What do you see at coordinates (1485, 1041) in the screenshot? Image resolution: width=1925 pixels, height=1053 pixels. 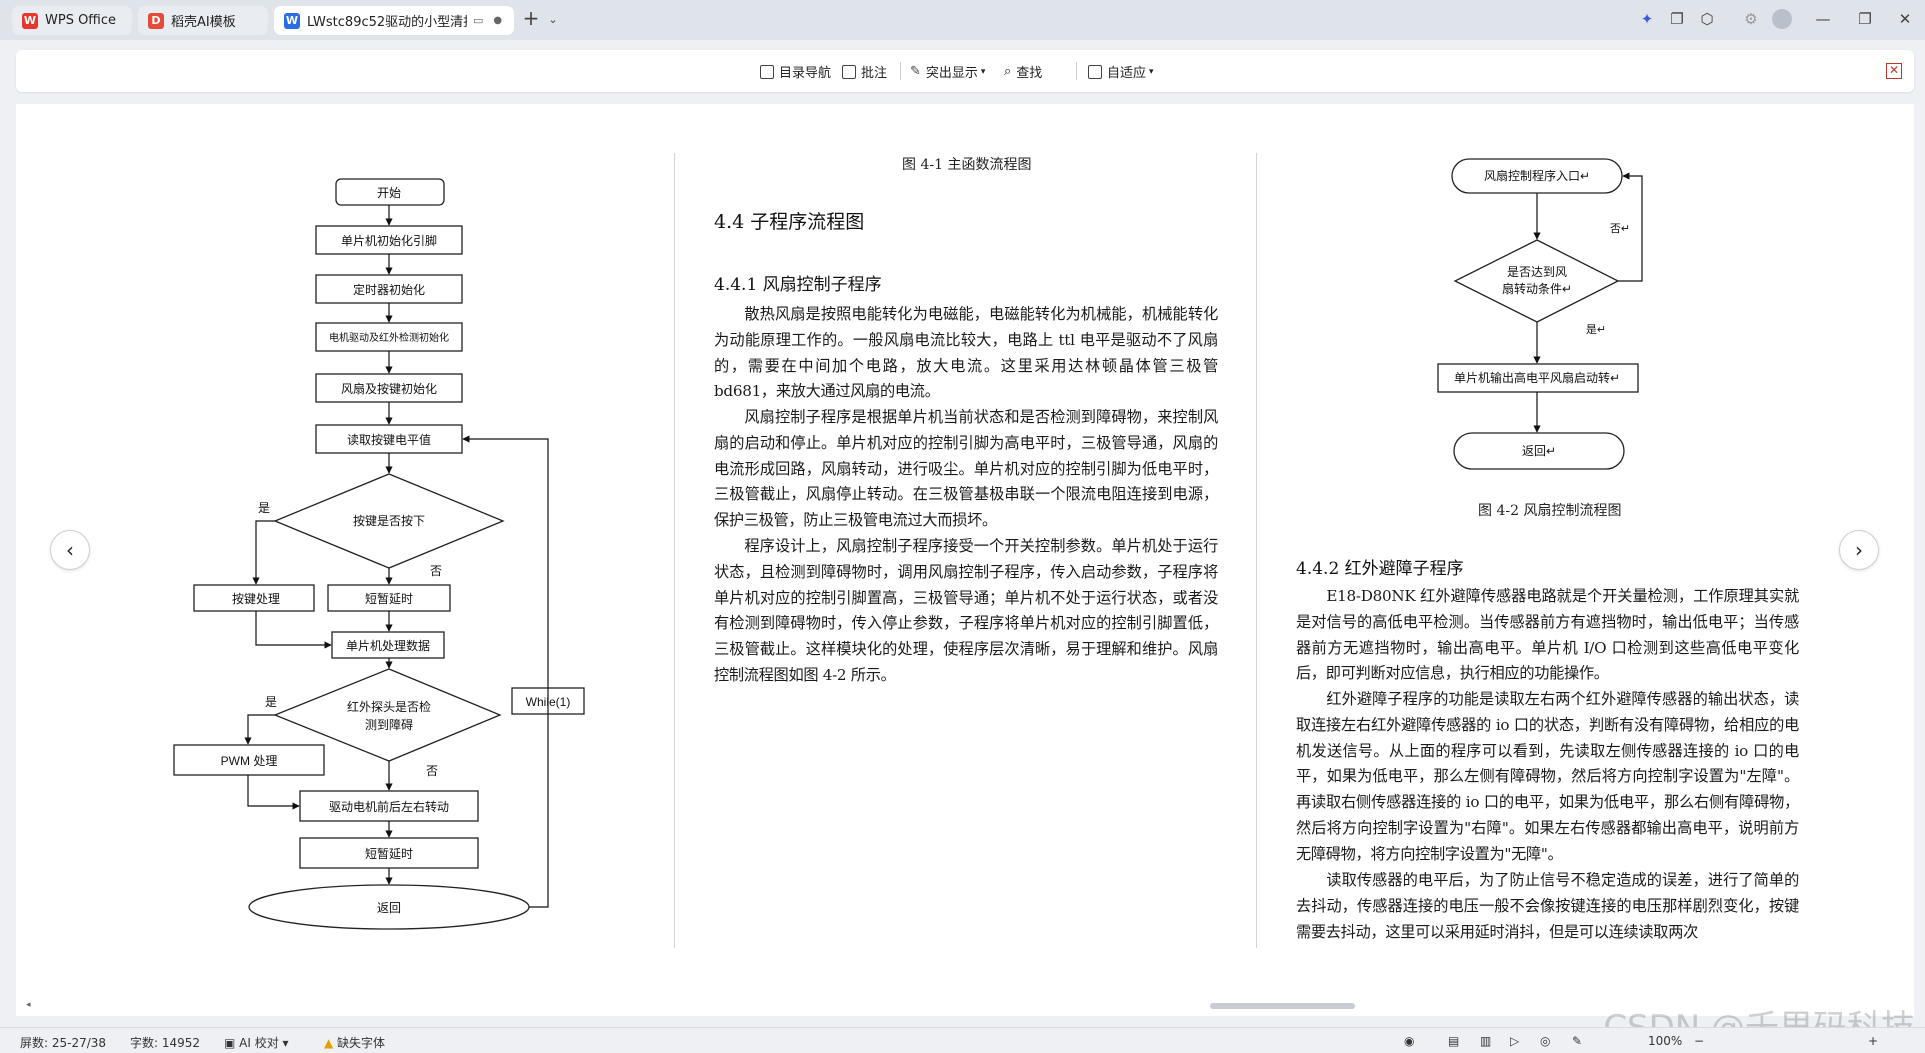 I see `web-layout-icon: ▥` at bounding box center [1485, 1041].